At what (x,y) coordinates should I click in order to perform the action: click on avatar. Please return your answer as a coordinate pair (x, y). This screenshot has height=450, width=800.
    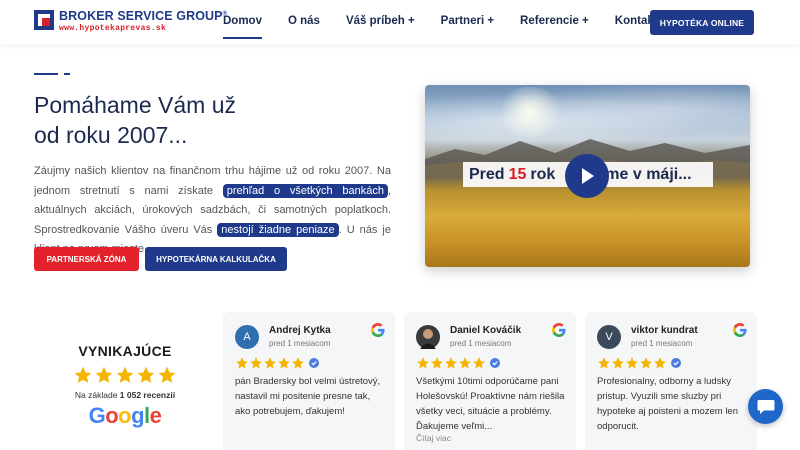
    Looking at the image, I should click on (428, 337).